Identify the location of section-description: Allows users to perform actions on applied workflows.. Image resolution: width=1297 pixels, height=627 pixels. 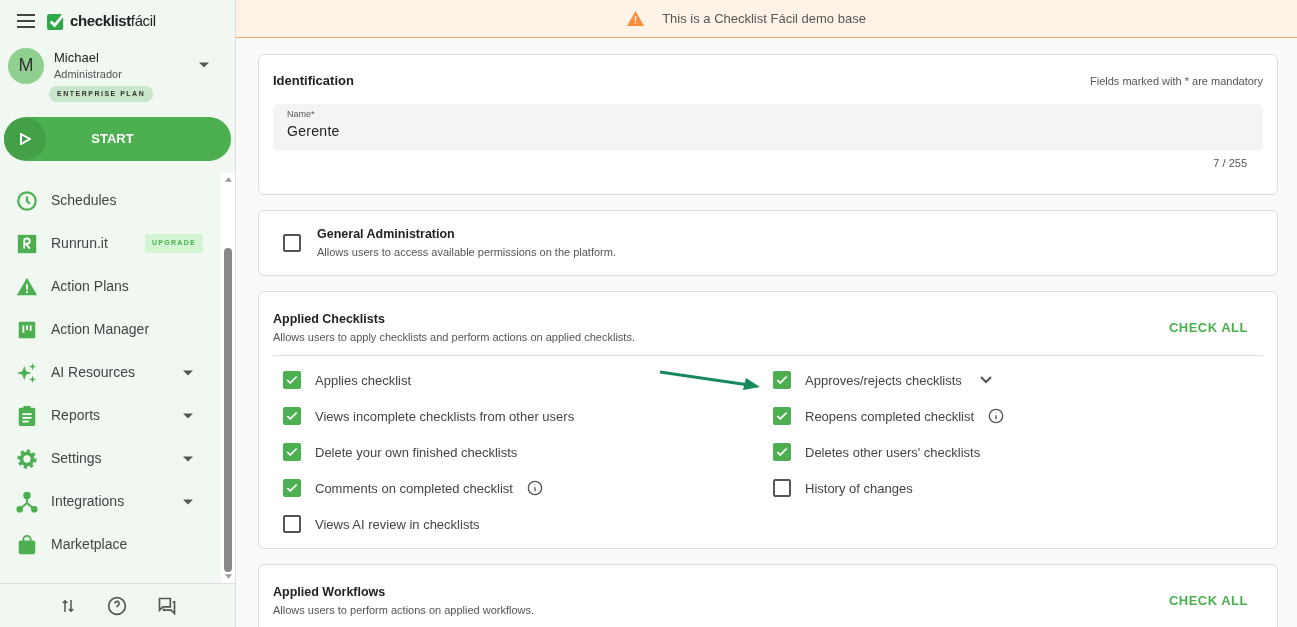
(404, 610).